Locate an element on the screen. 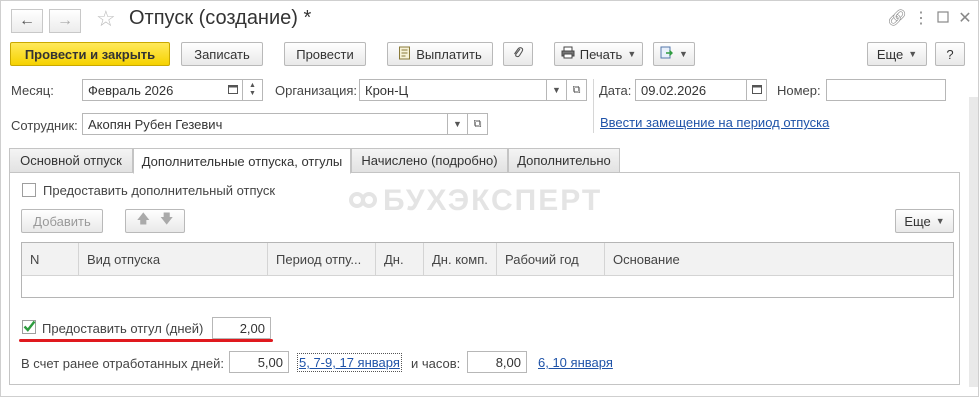  more-button: Еще ▼ is located at coordinates (897, 54).